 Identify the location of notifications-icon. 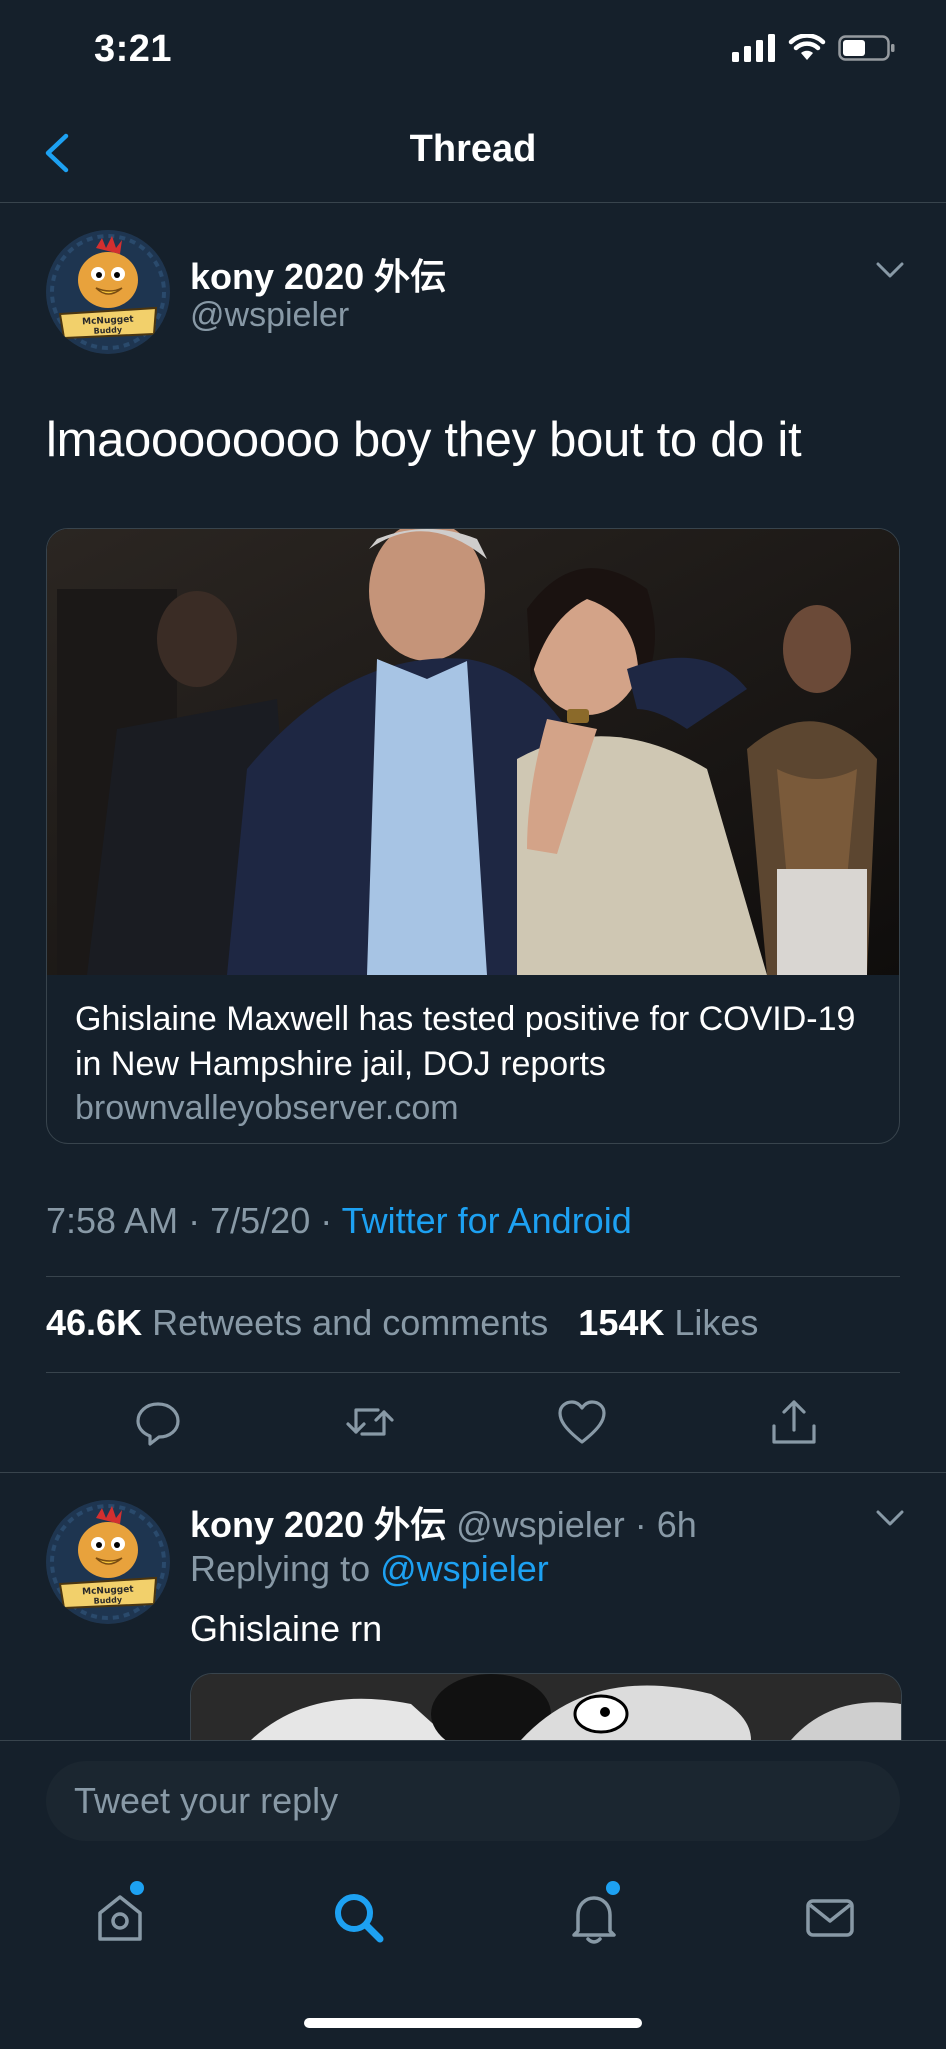
(594, 1917).